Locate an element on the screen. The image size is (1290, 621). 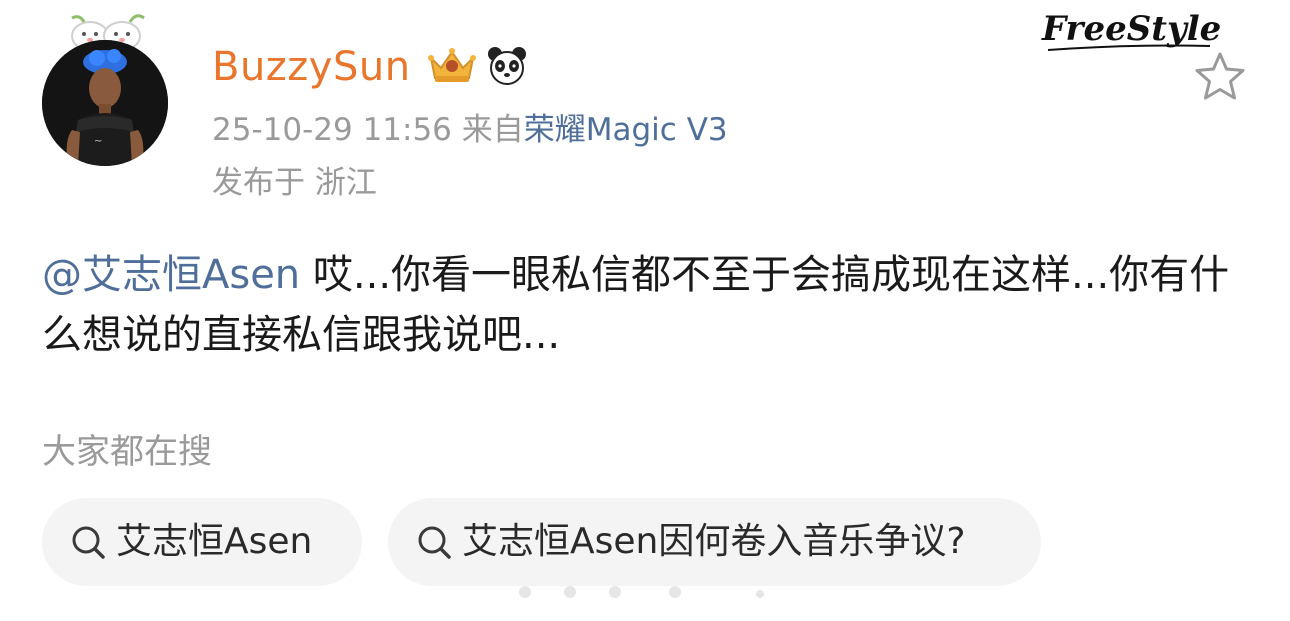
mention-link: @艾志恒Asen is located at coordinates (171, 275).